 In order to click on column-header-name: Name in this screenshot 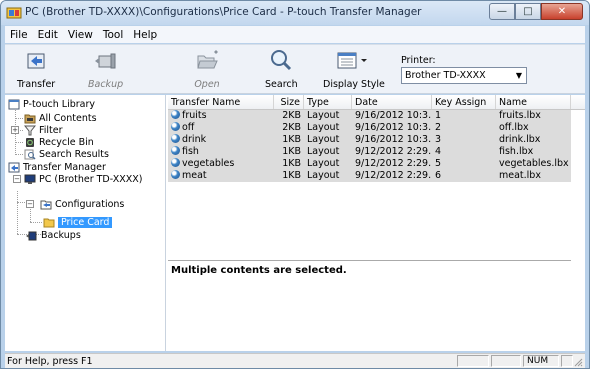, I will do `click(533, 102)`.